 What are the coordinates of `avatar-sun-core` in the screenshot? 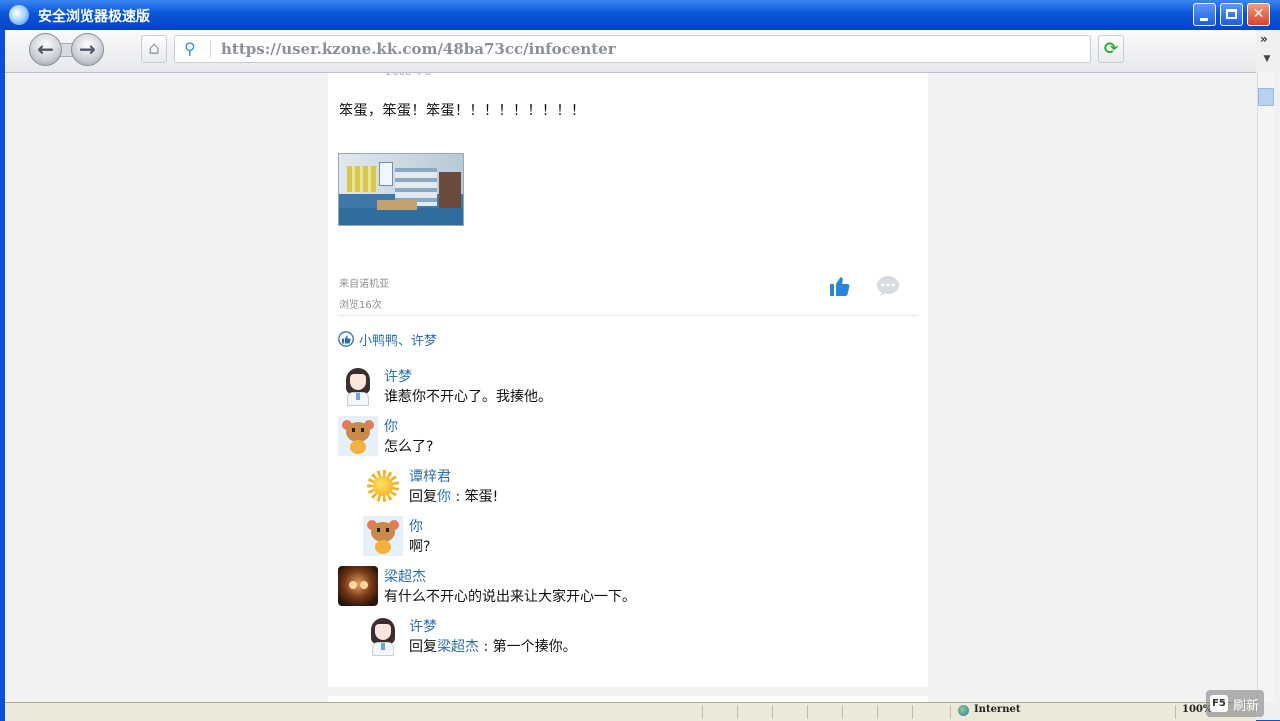 It's located at (383, 486).